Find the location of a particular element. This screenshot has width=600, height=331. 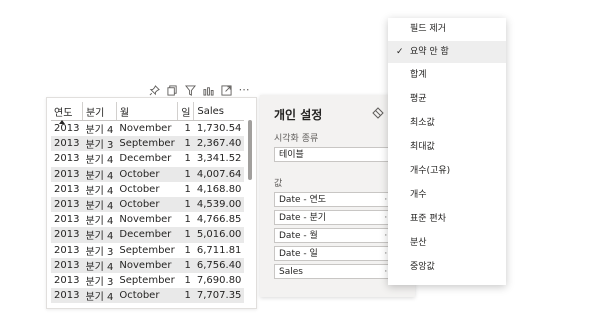

visualization-type-dropdown: 테이블 is located at coordinates (336, 154).